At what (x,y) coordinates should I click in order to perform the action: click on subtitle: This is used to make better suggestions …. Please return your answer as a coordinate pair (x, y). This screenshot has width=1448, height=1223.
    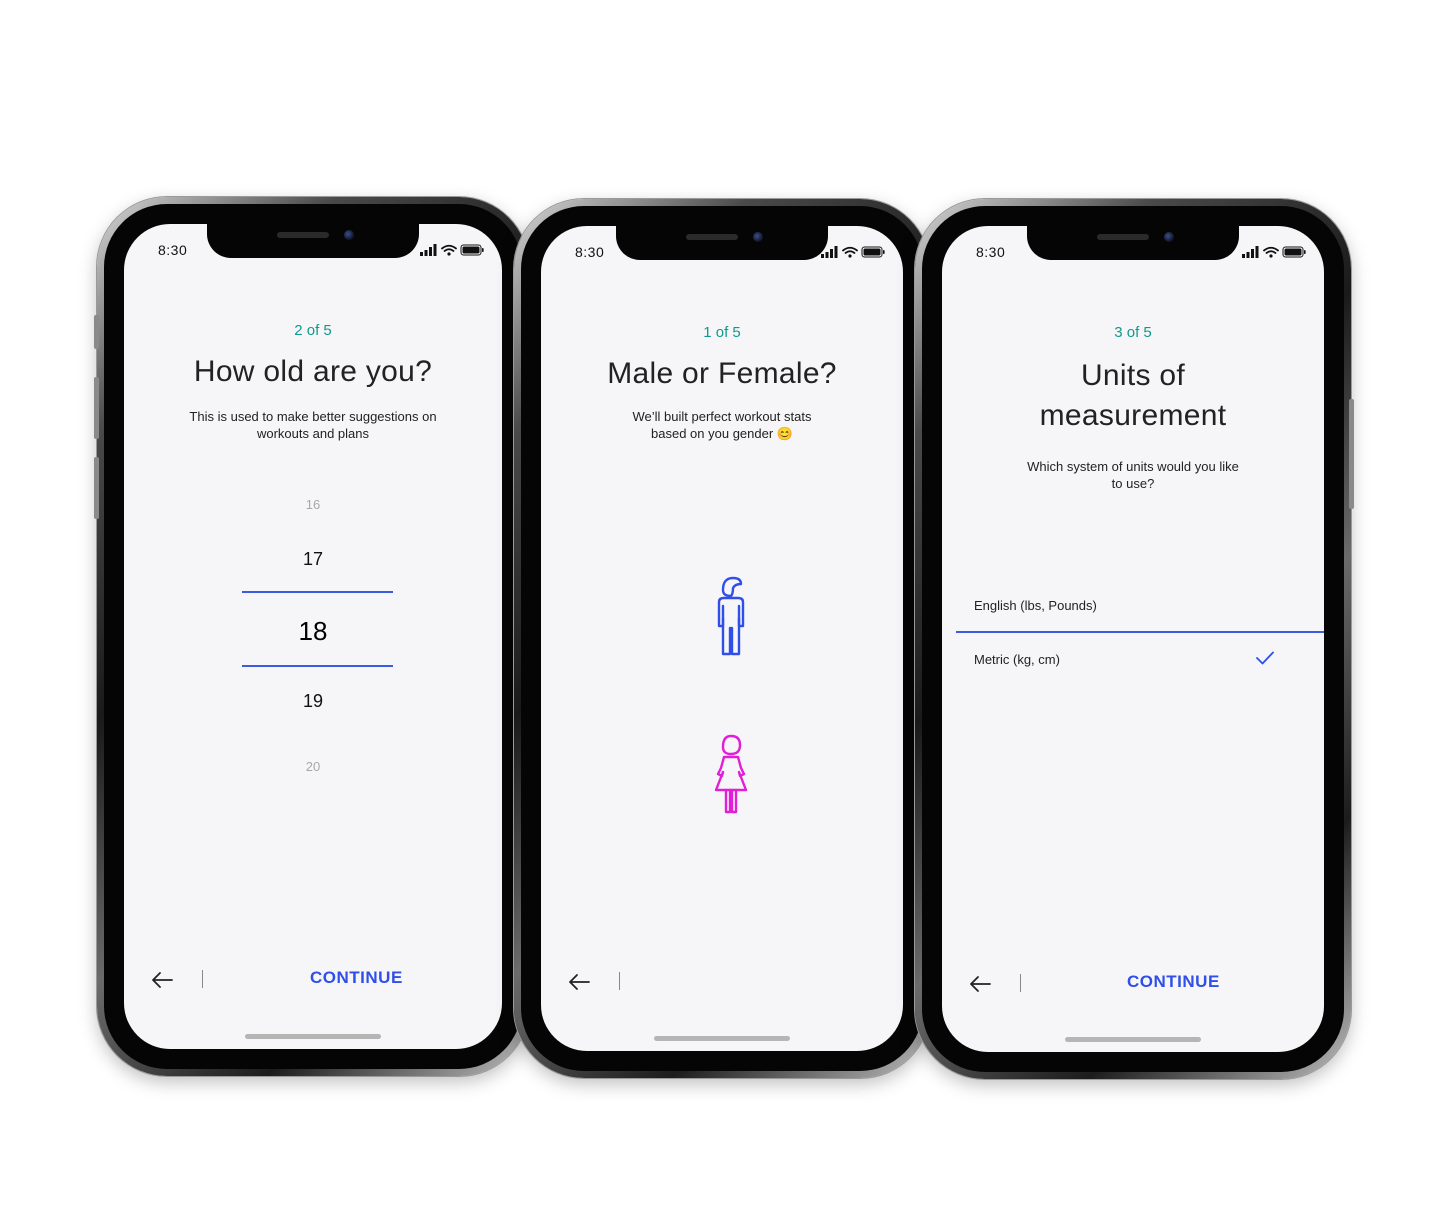
    Looking at the image, I should click on (313, 425).